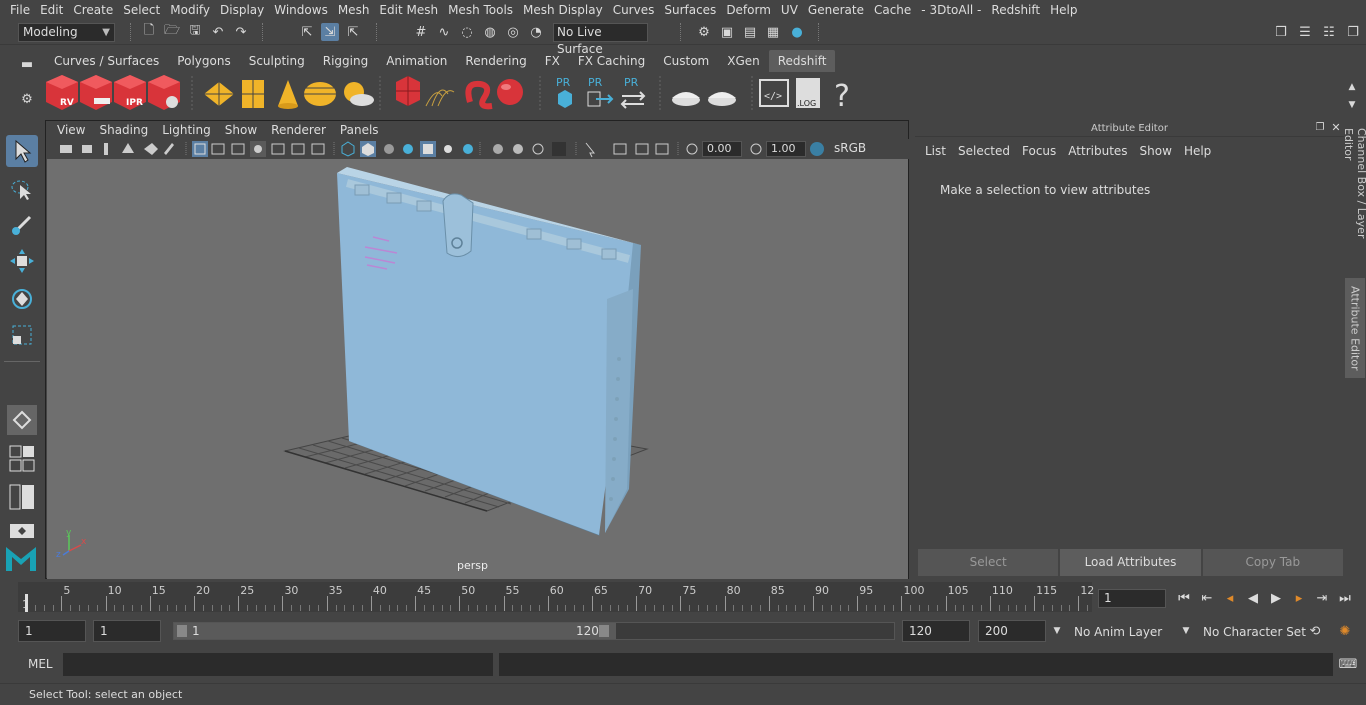 The height and width of the screenshot is (705, 1366). I want to click on light-cone-icon, so click(288, 94).